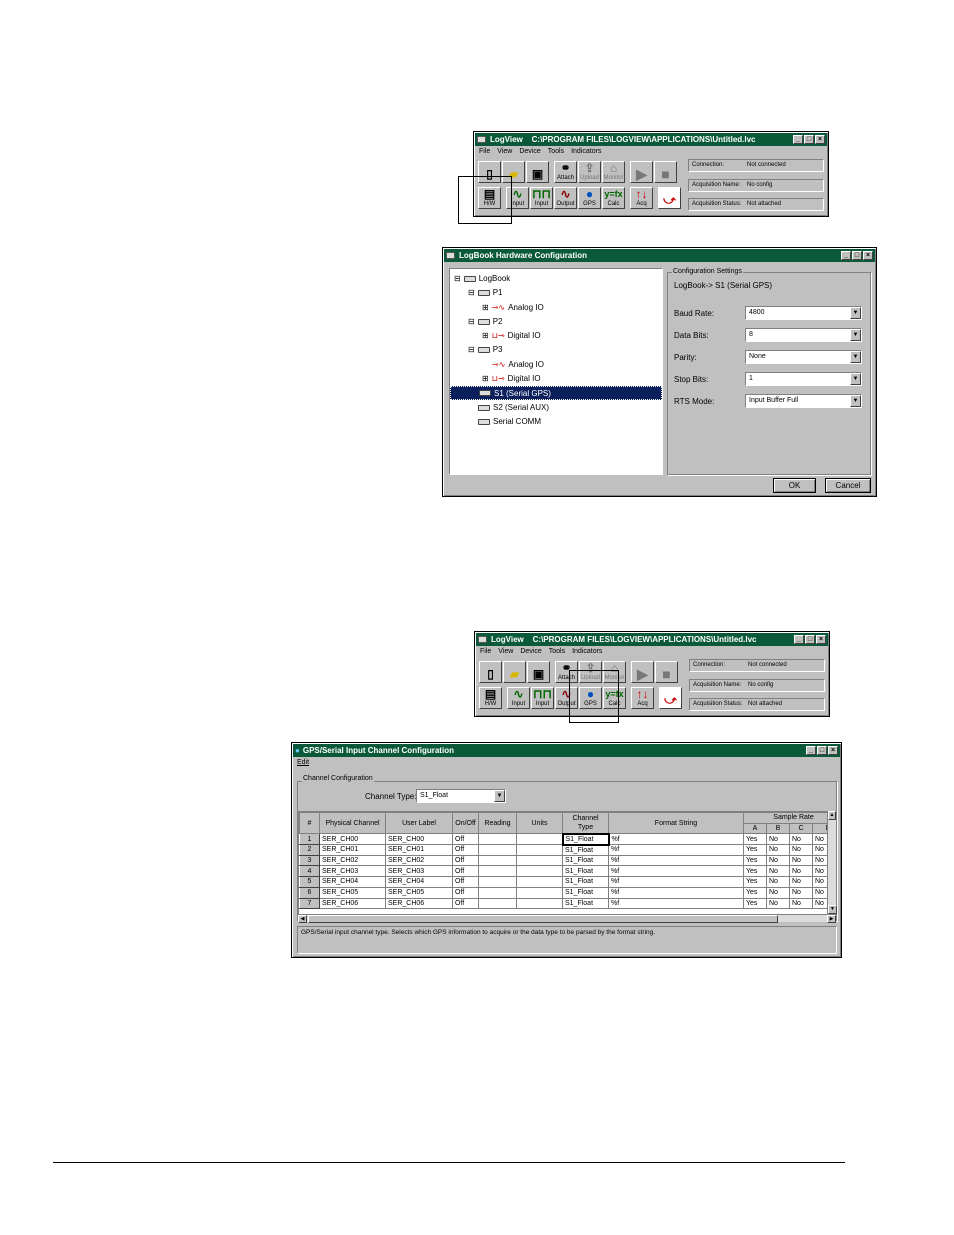 This screenshot has width=954, height=1235. Describe the element at coordinates (613, 198) in the screenshot. I see `calc-button: y=fx Calc` at that location.